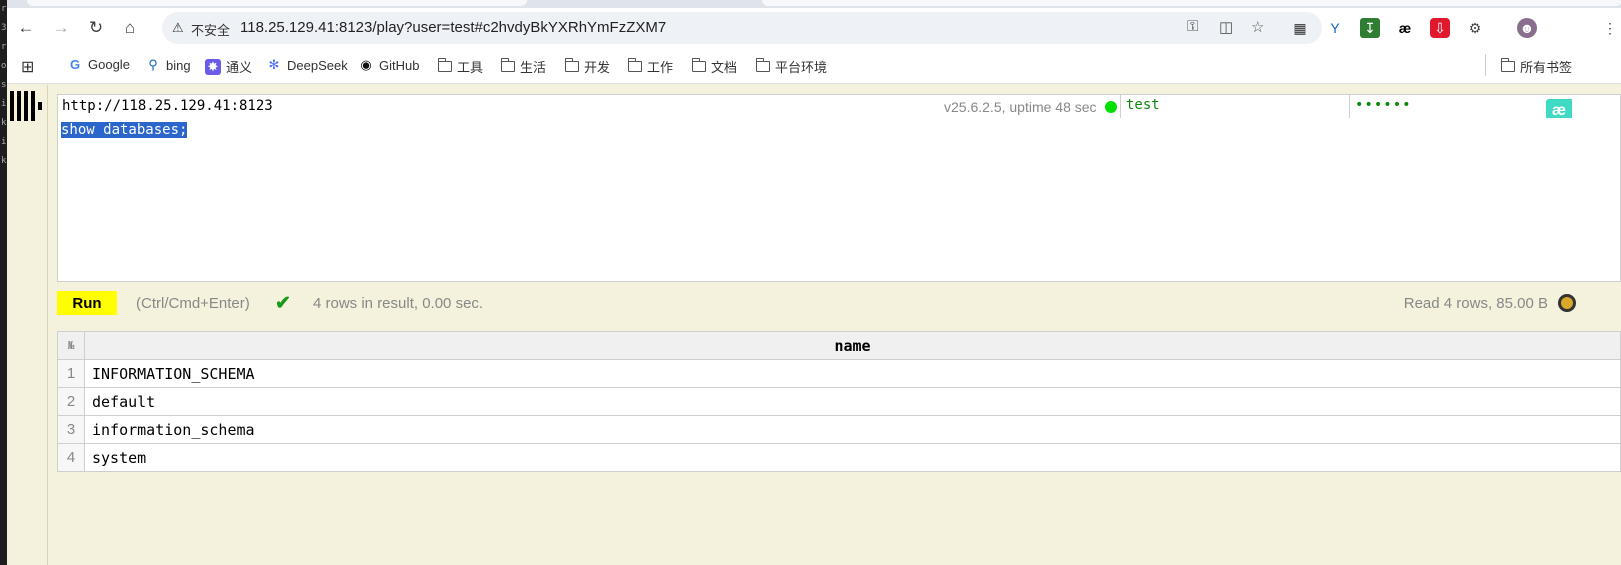 The image size is (1621, 565). What do you see at coordinates (124, 130) in the screenshot?
I see `query-text: show databases;` at bounding box center [124, 130].